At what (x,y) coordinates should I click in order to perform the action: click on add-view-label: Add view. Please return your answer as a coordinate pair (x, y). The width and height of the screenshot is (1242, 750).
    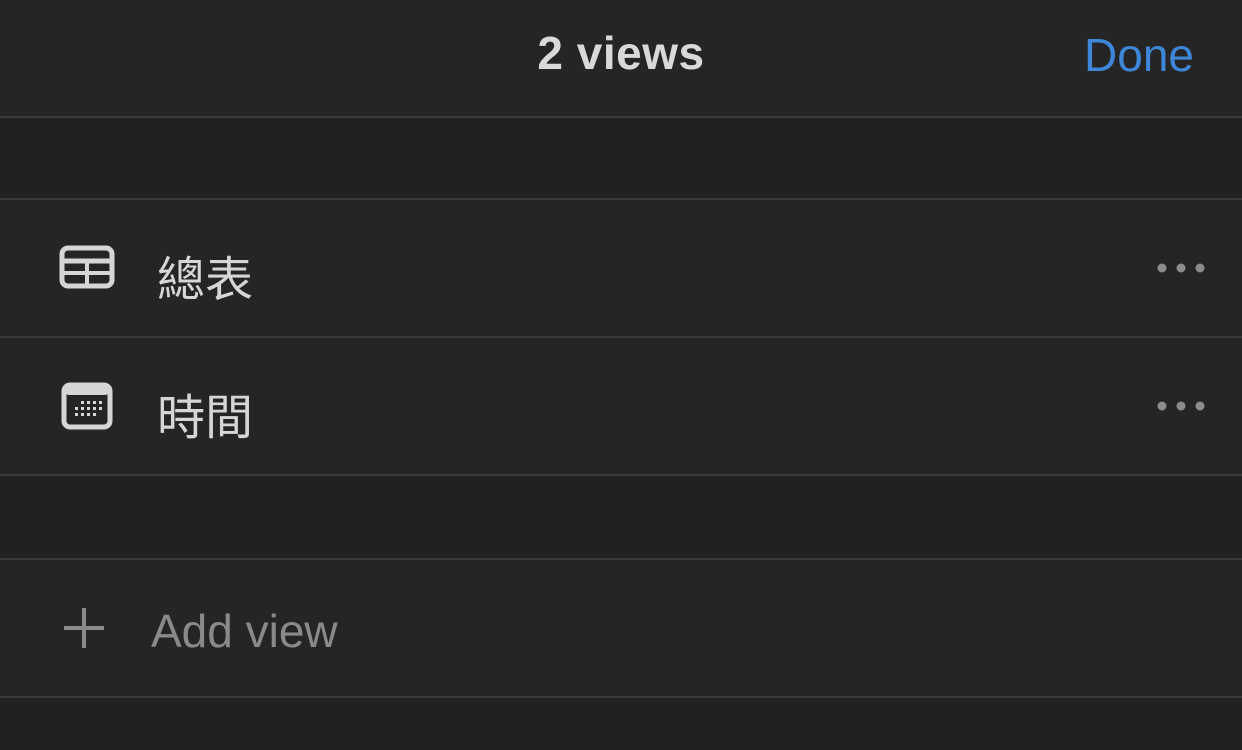
    Looking at the image, I should click on (244, 631).